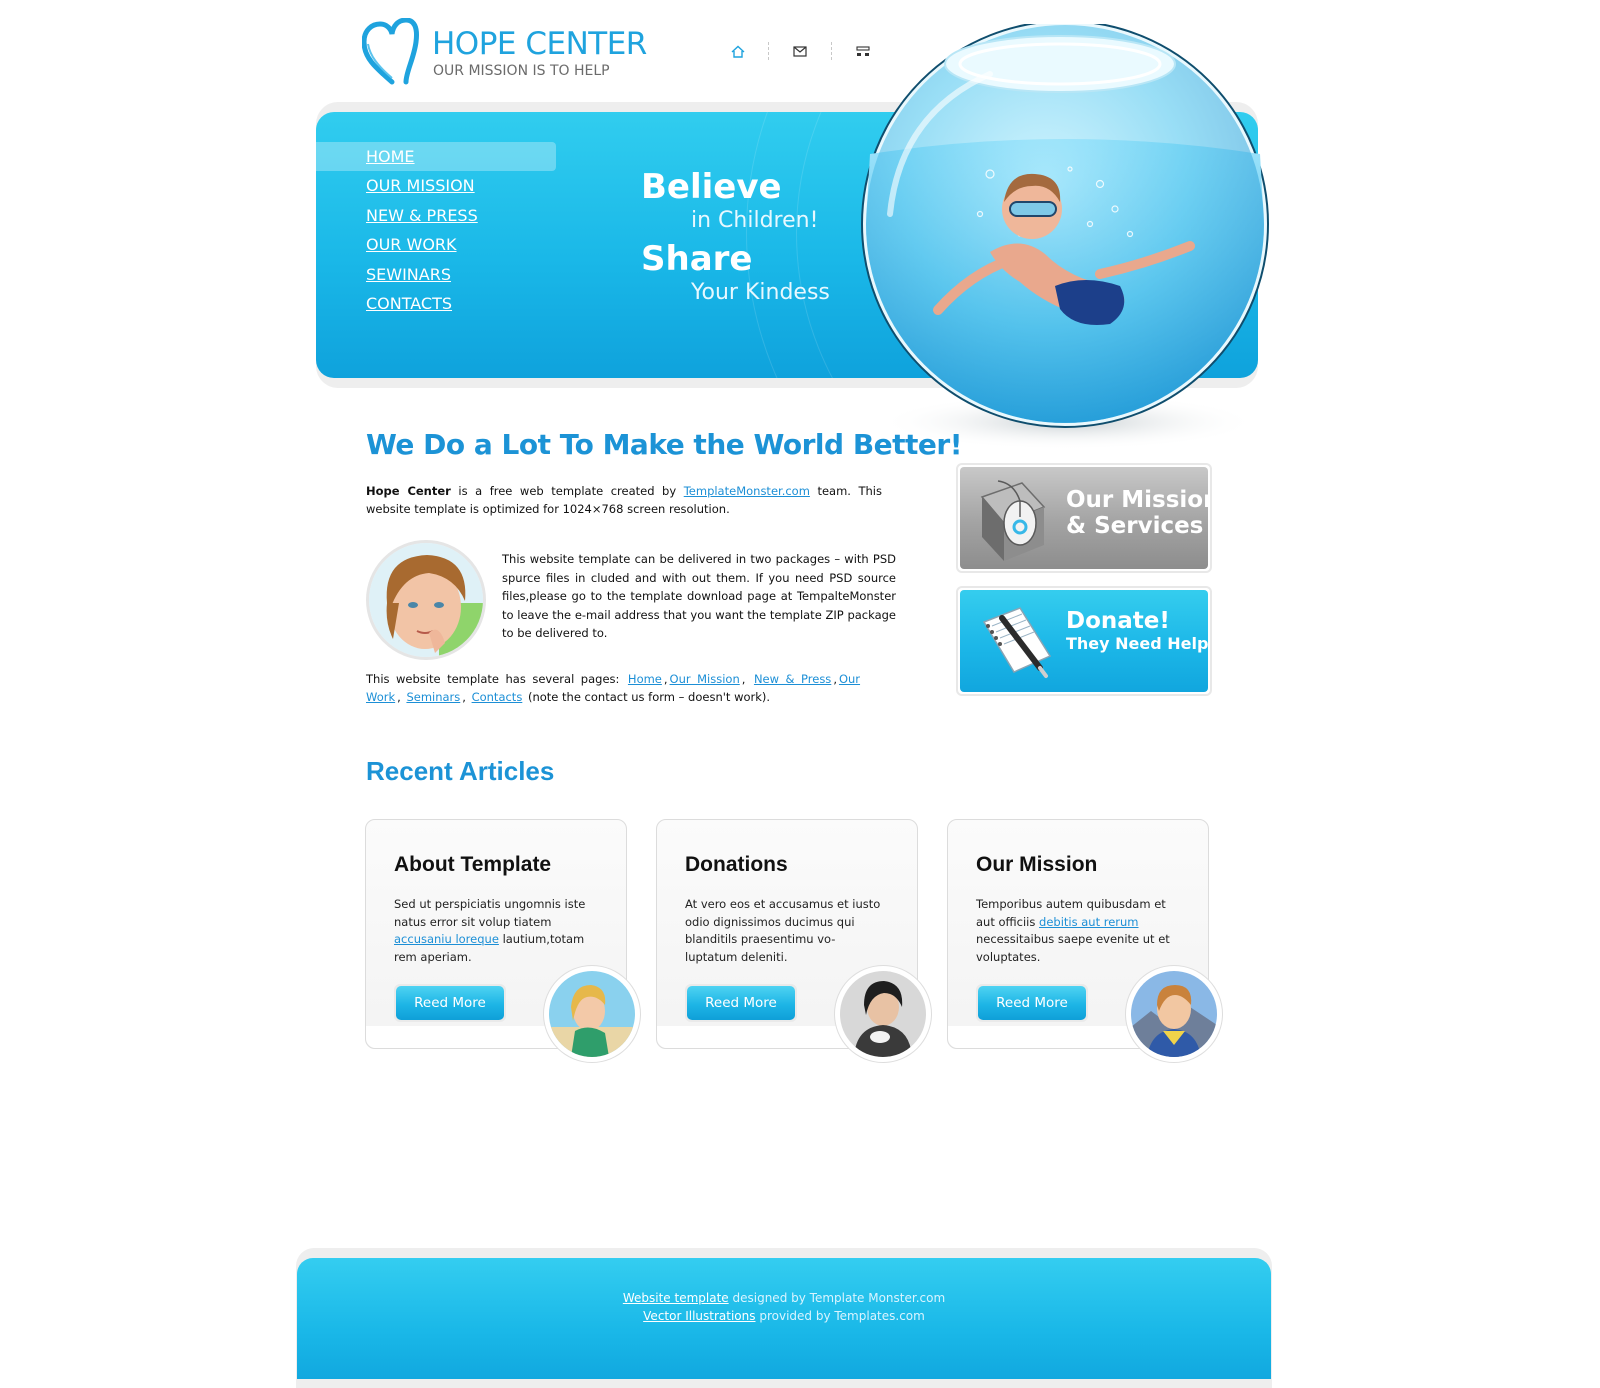  What do you see at coordinates (436, 303) in the screenshot?
I see `nav-item-contacts: CONTACTS` at bounding box center [436, 303].